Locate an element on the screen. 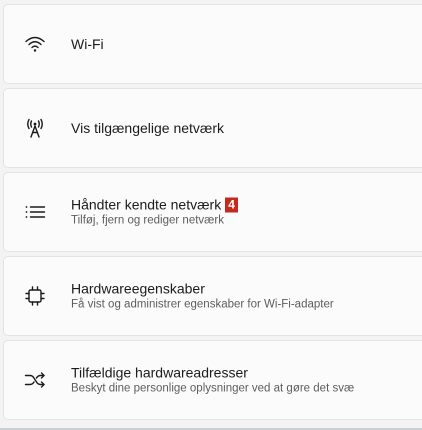 The image size is (422, 430). setting-title: Håndter kendte netværk 4 is located at coordinates (154, 205).